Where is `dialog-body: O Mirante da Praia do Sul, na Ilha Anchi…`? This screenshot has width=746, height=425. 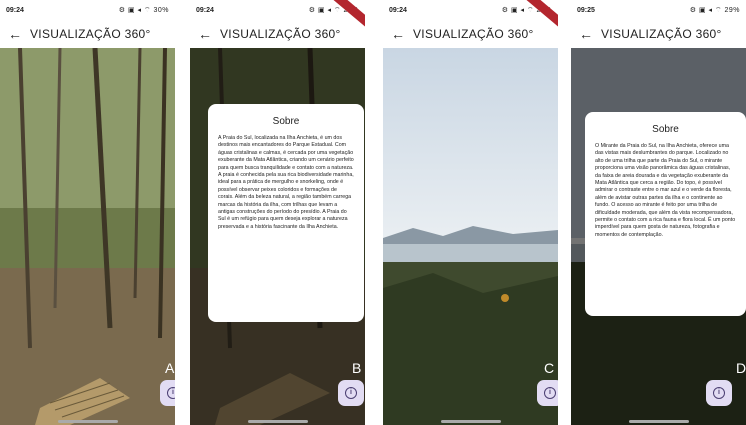 dialog-body: O Mirante da Praia do Sul, na Ilha Anchi… is located at coordinates (665, 190).